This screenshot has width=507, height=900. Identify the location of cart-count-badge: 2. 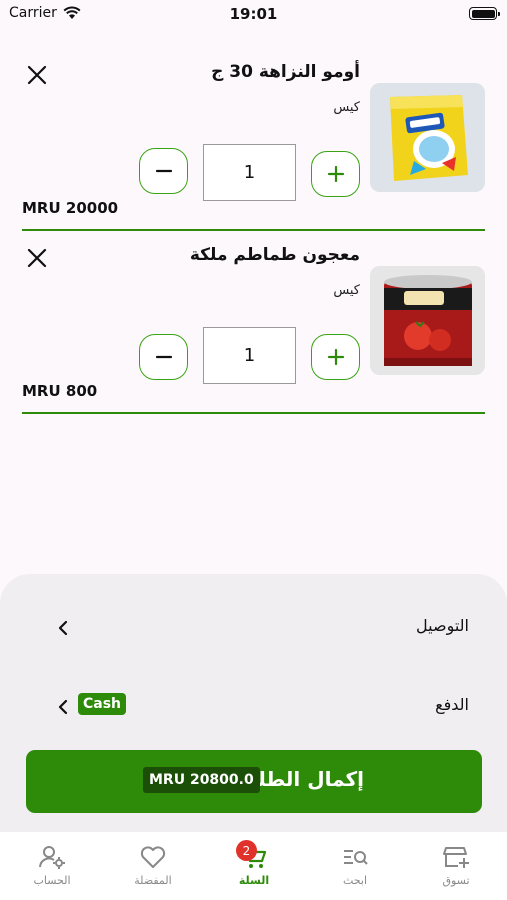
(246, 850).